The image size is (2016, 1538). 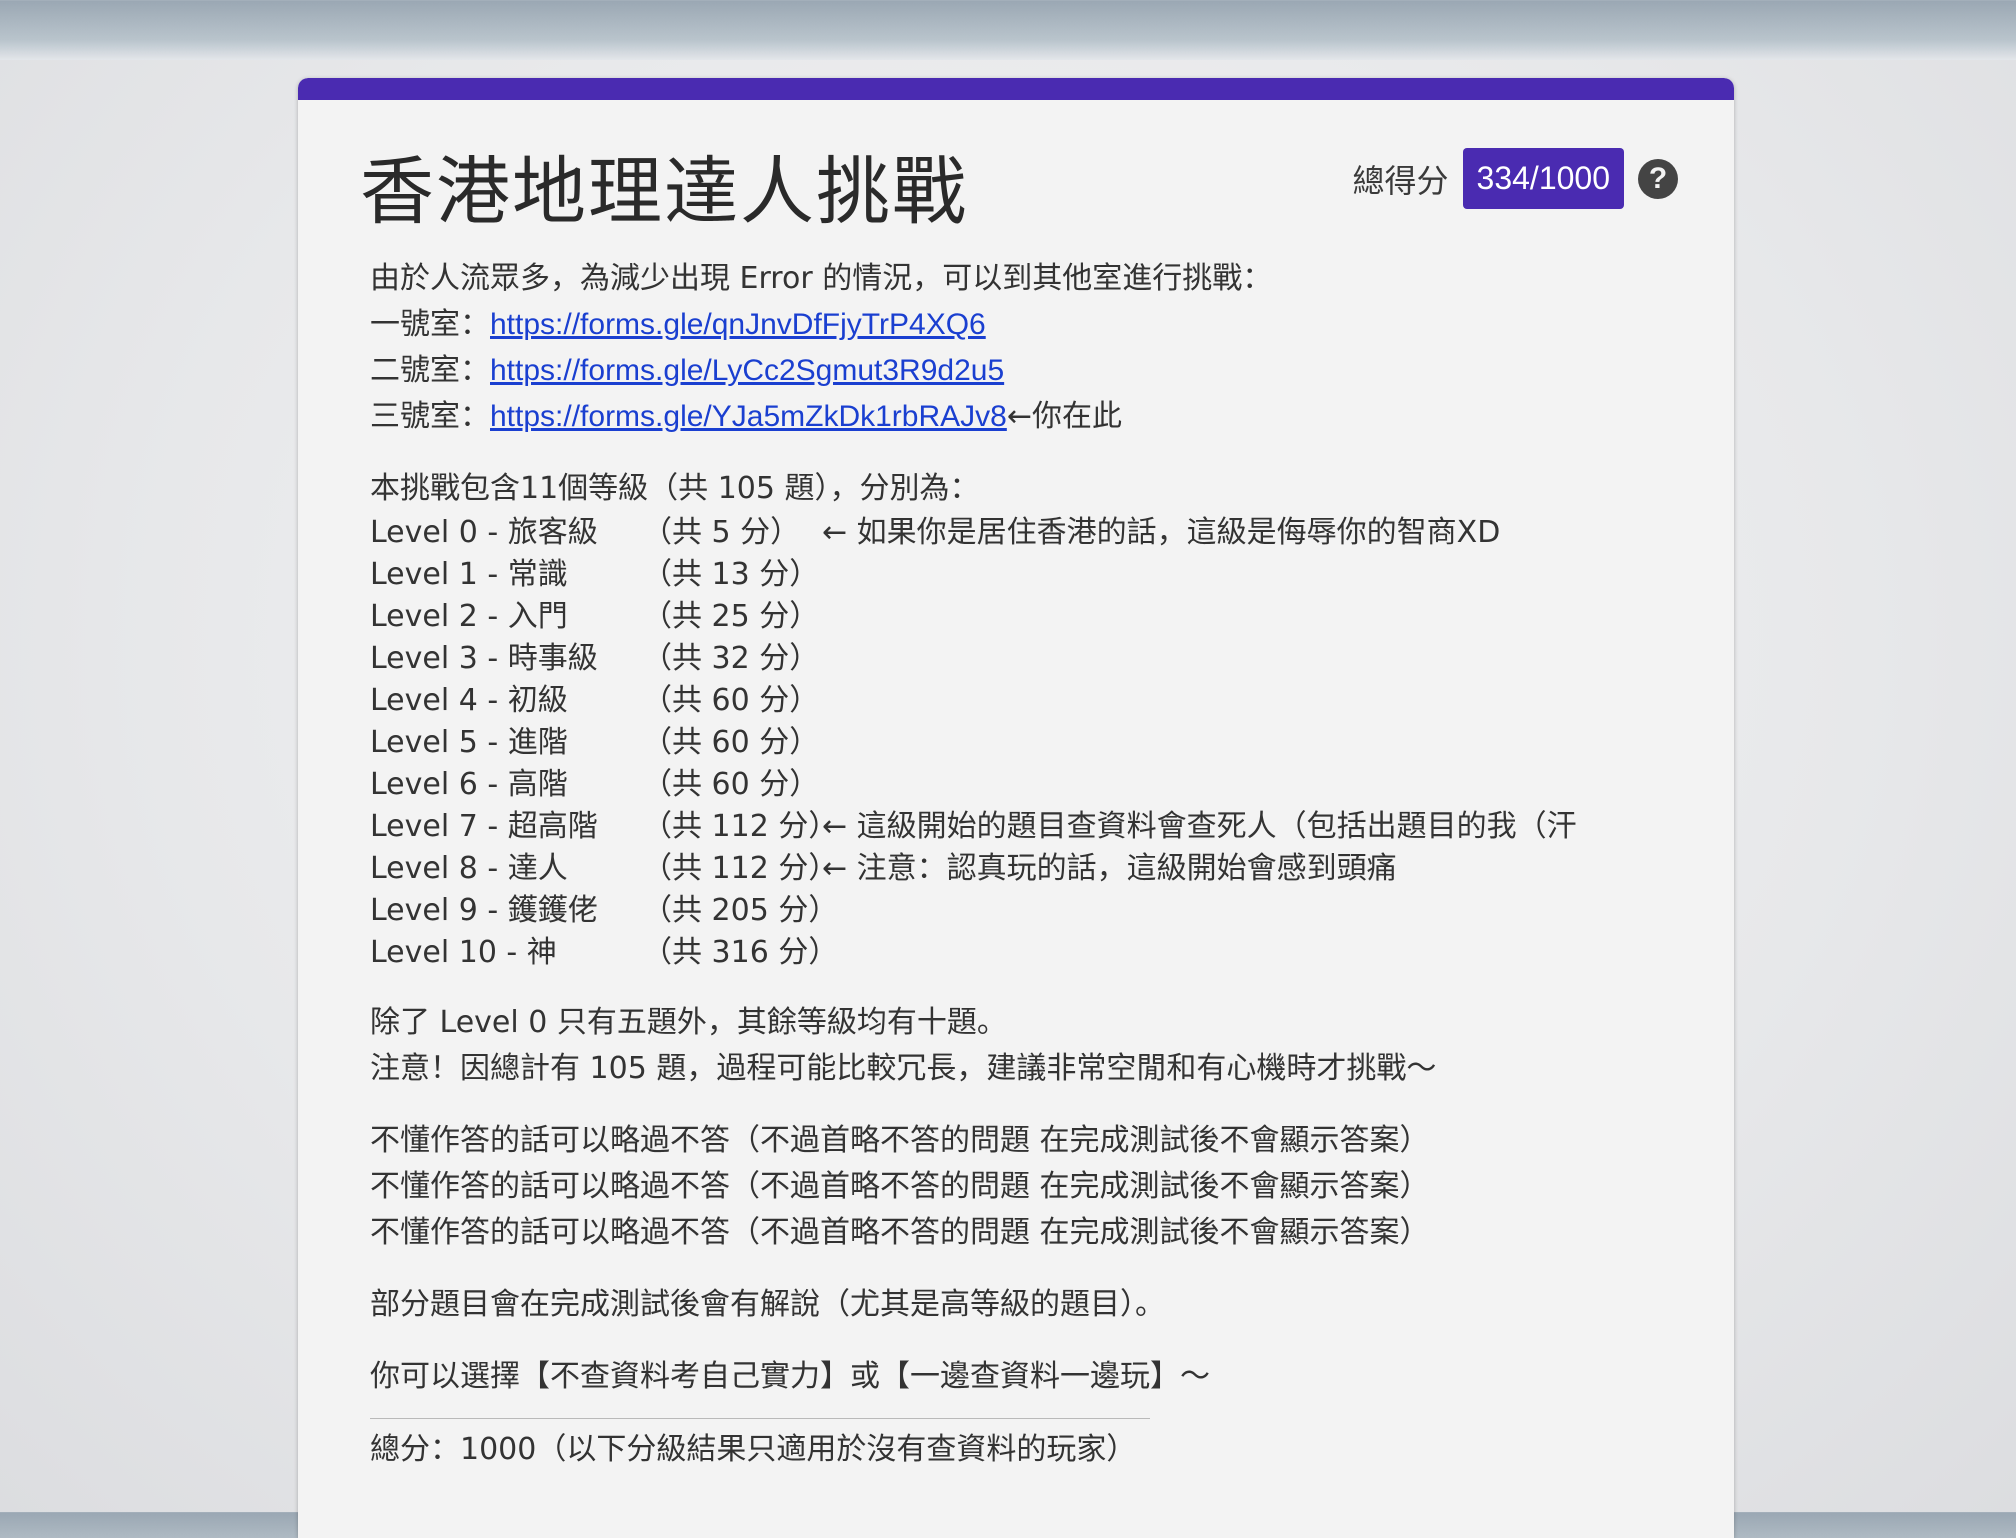 I want to click on level-row: Level 3 - 時事級 （共 32 分）, so click(x=1020, y=659).